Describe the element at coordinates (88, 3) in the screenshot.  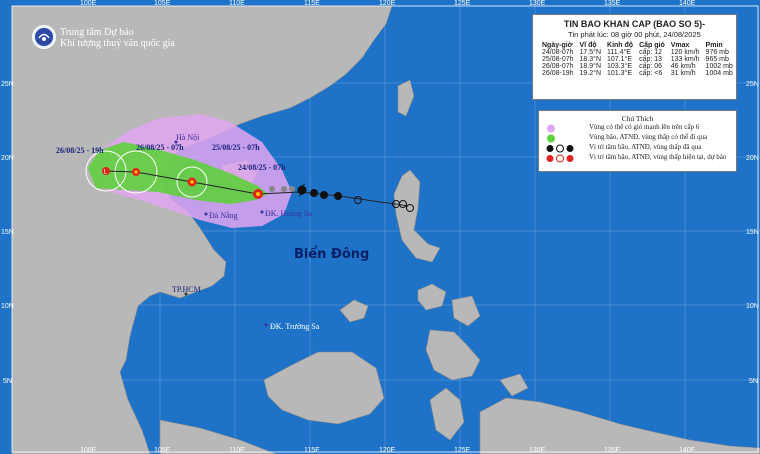
I see `tick-lon-top: 100E` at that location.